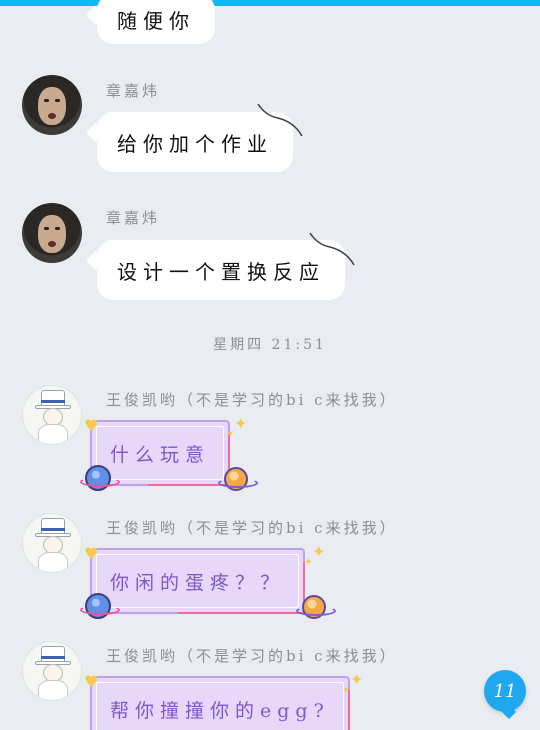 Image resolution: width=540 pixels, height=730 pixels. I want to click on message-bubble: 随便你, so click(156, 22).